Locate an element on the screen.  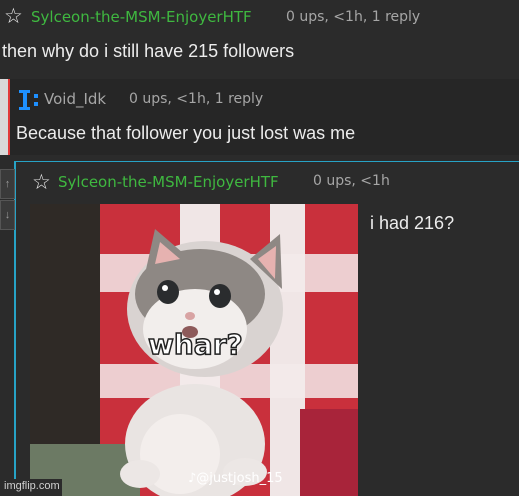
comment-text: i had 216? is located at coordinates (412, 223).